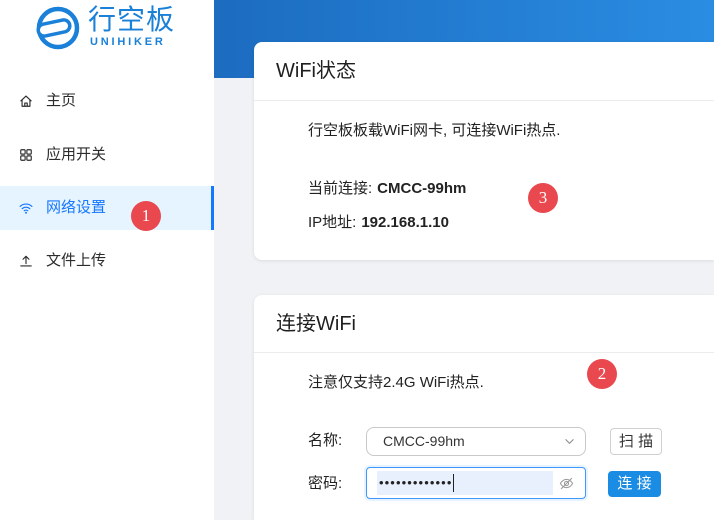 This screenshot has height=520, width=714. What do you see at coordinates (128, 42) in the screenshot?
I see `logo-subtitle: UNIHIKER` at bounding box center [128, 42].